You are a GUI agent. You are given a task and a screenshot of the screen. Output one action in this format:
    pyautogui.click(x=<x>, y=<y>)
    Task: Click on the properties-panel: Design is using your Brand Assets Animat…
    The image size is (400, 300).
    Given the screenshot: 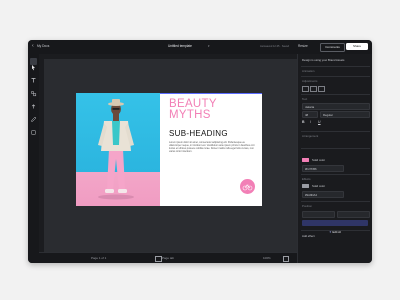 What is the action you would take?
    pyautogui.click(x=334, y=158)
    